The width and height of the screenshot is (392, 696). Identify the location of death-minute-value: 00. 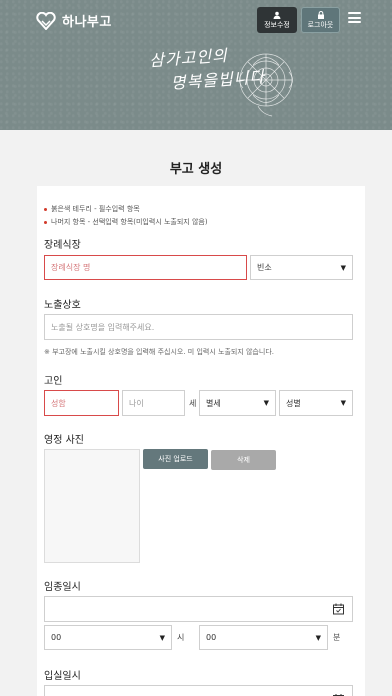
(211, 637).